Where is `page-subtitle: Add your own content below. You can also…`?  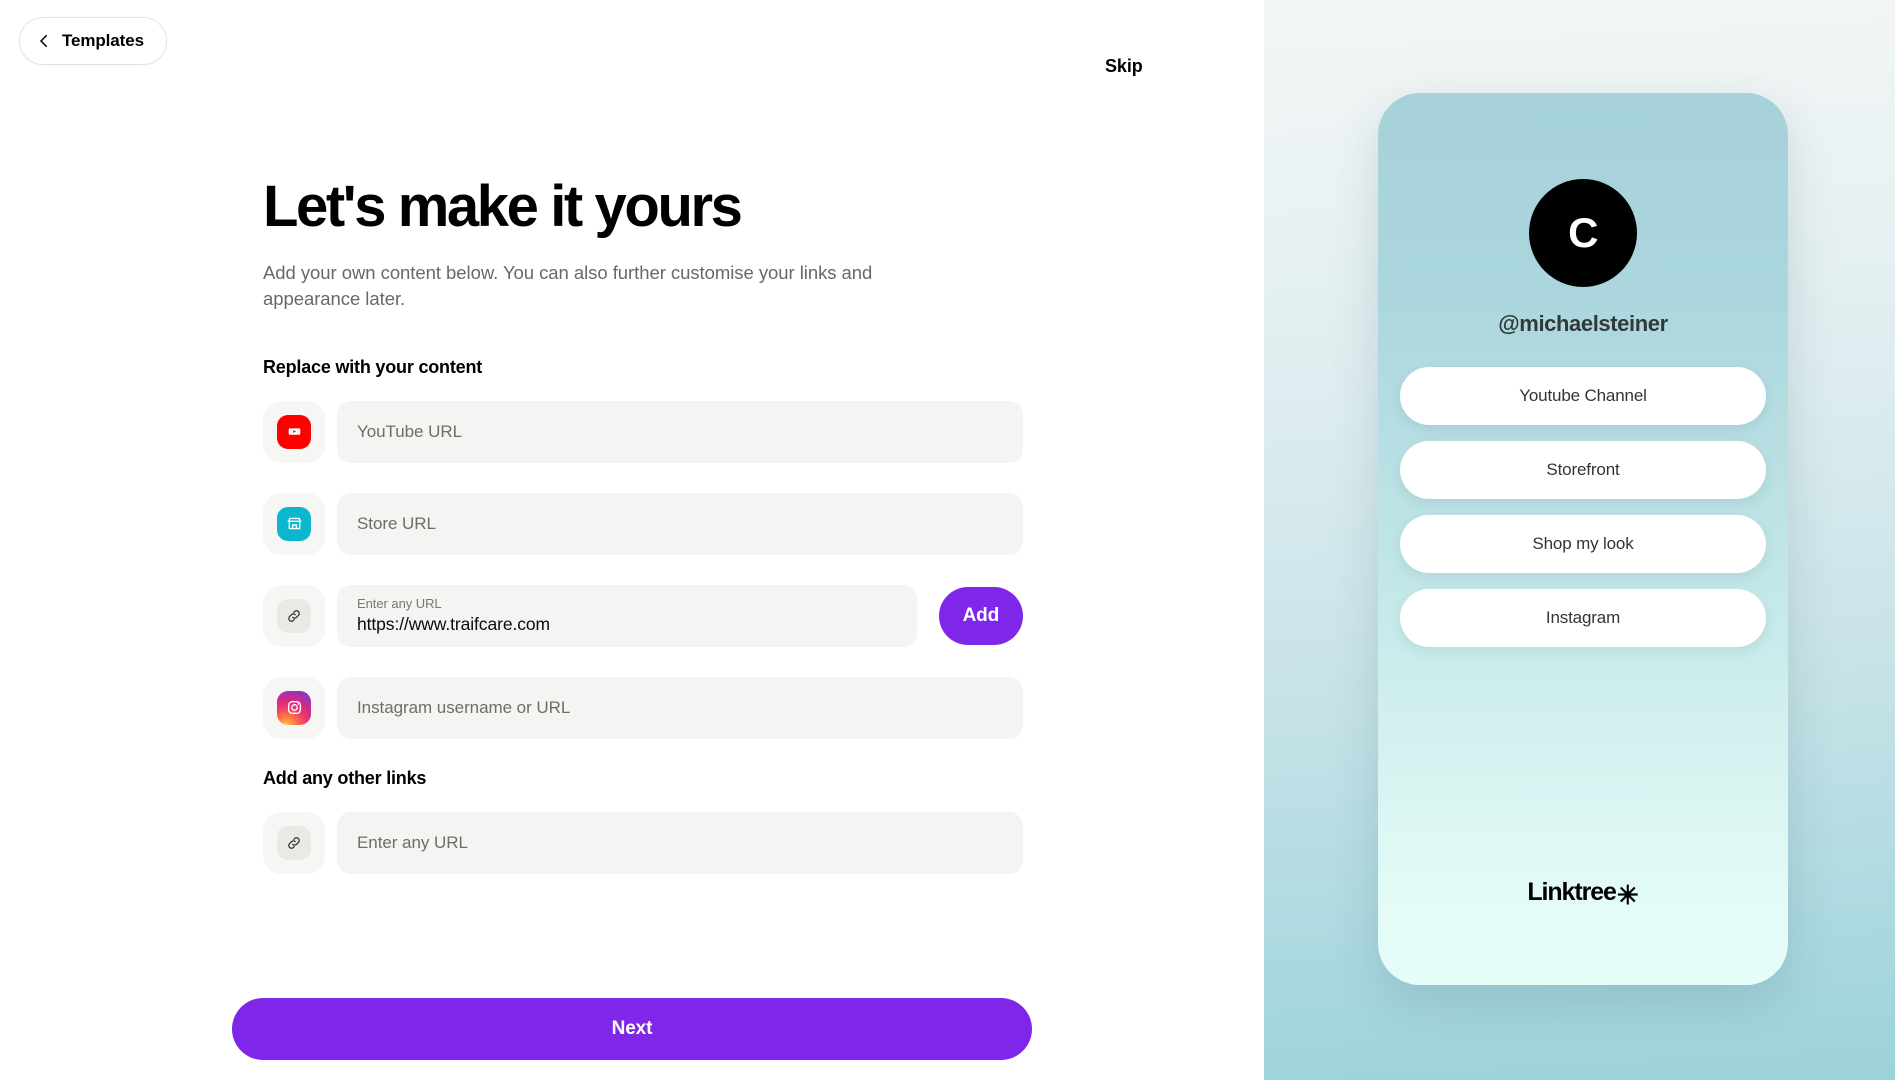 page-subtitle: Add your own content below. You can also… is located at coordinates (568, 286).